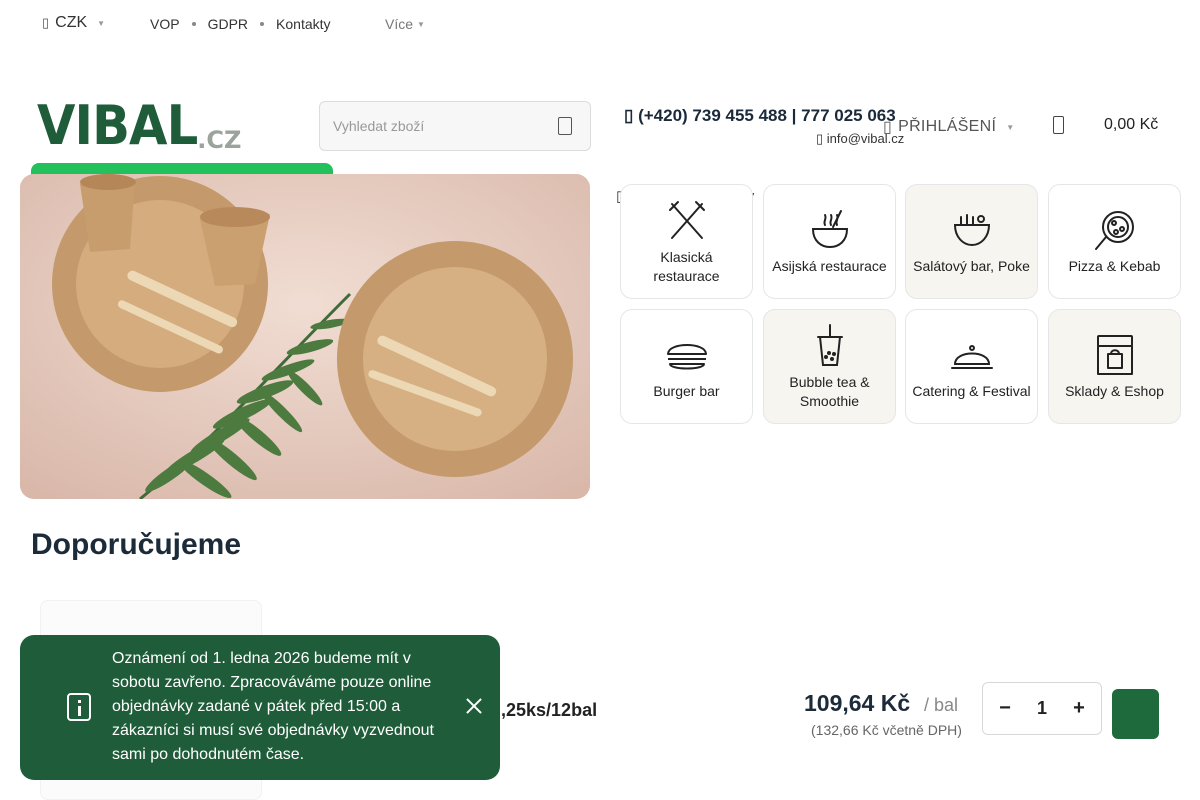  Describe the element at coordinates (117, 125) in the screenshot. I see `logo-wordmark: VIBAL` at that location.